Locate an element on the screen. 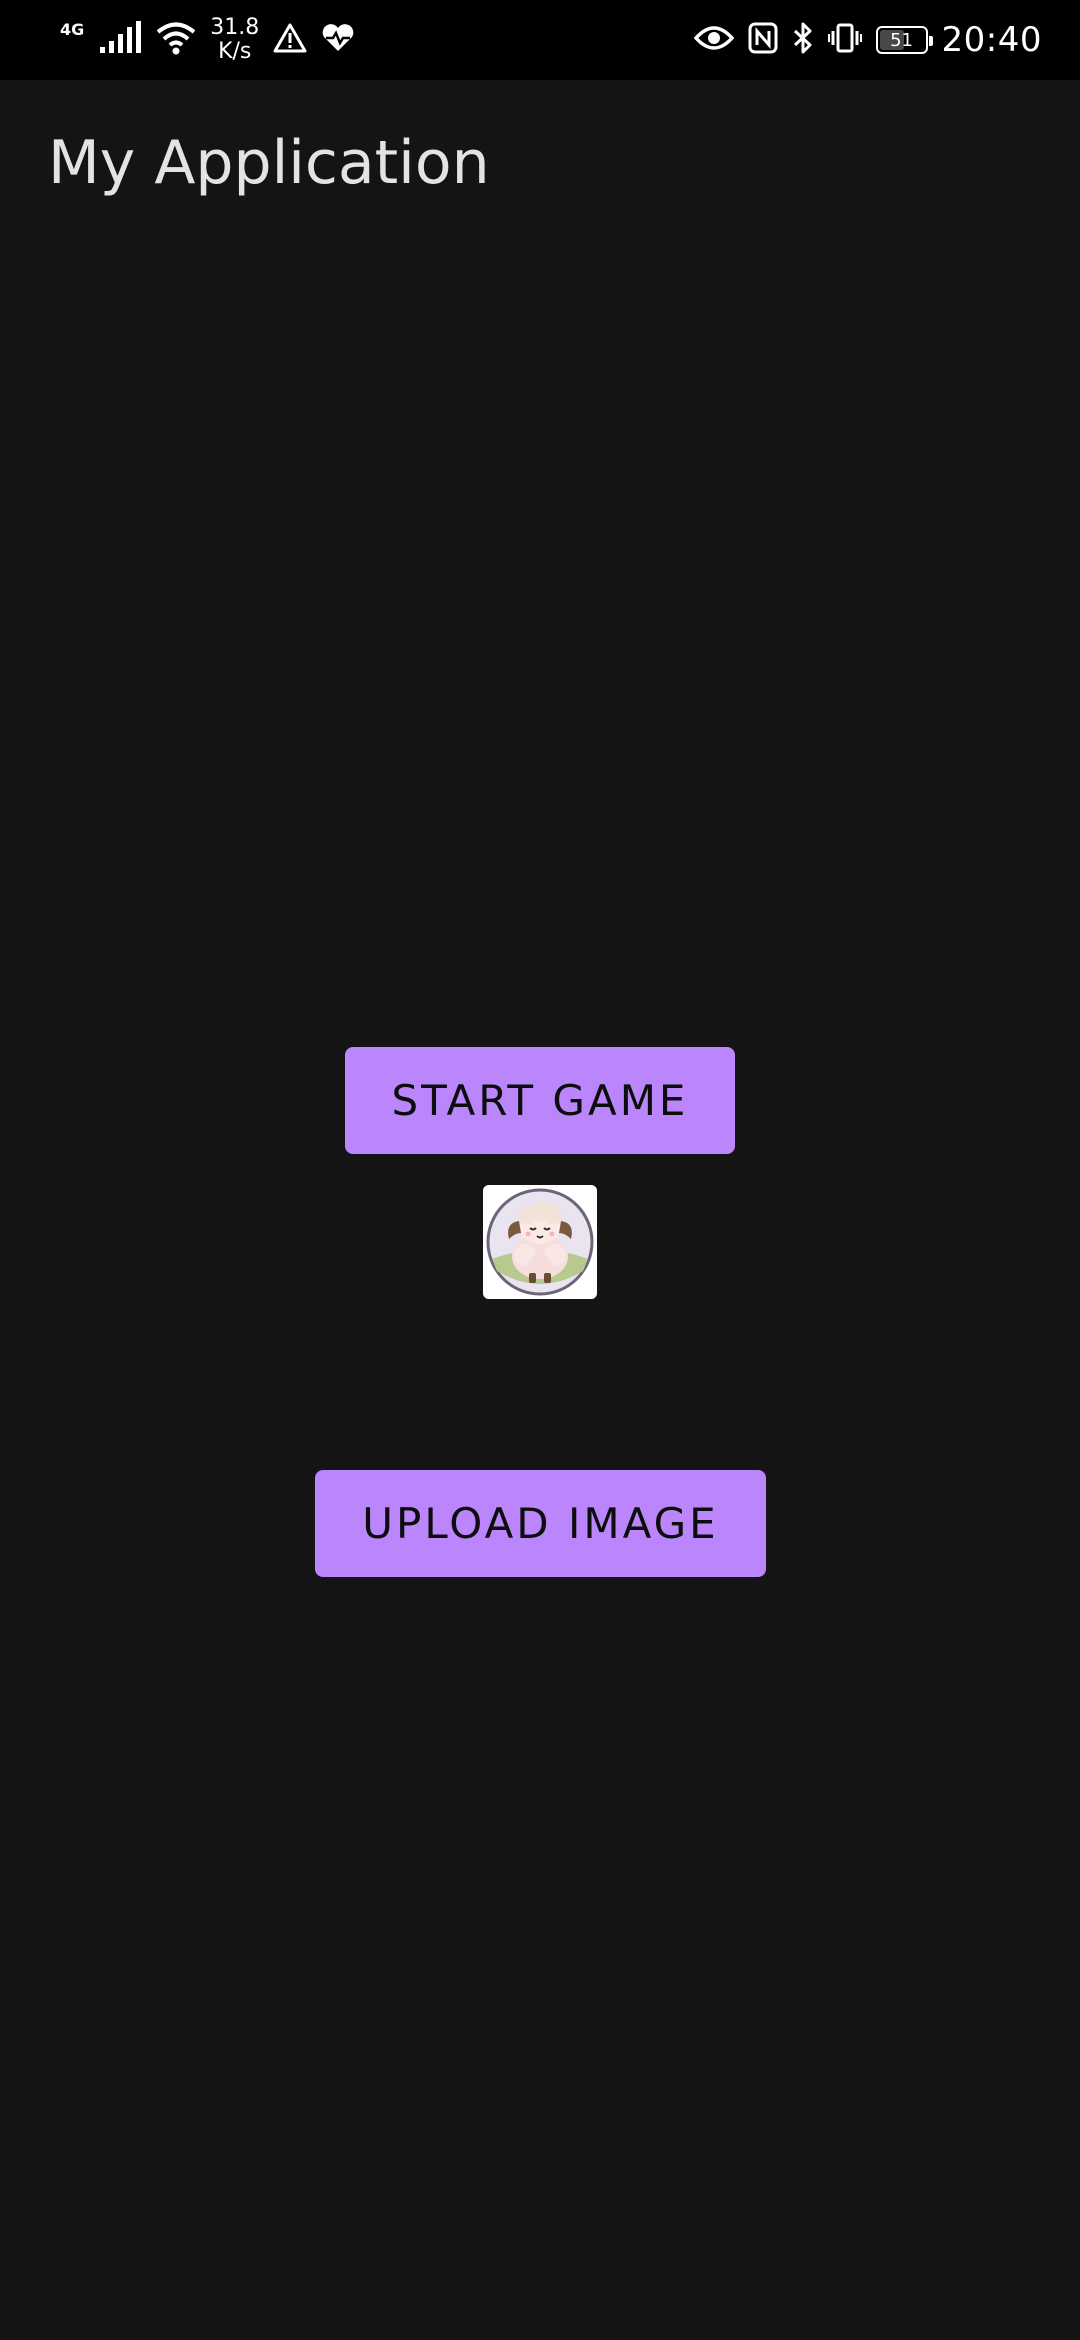  bluetooth-icon is located at coordinates (803, 40).